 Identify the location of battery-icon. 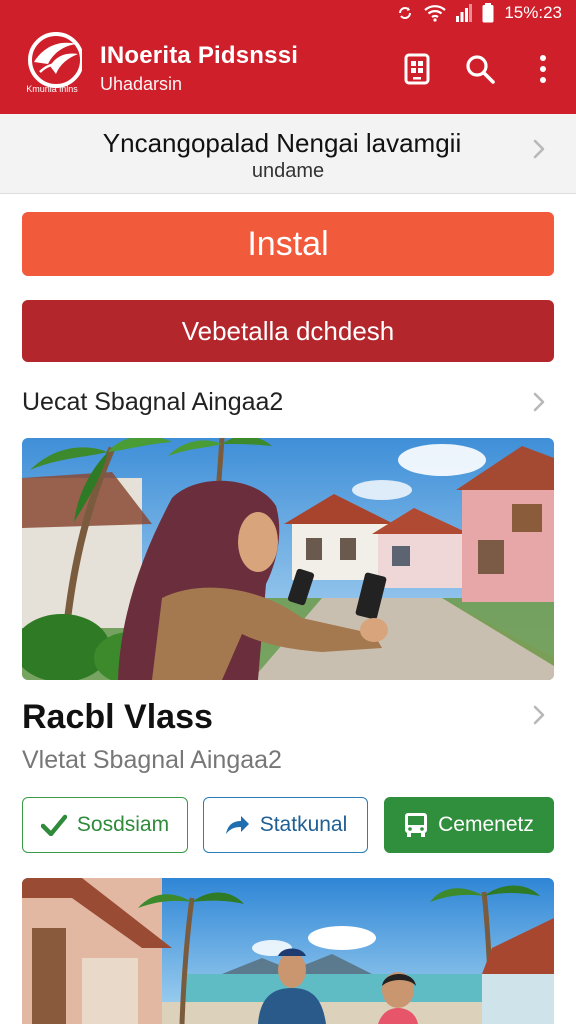
(488, 13).